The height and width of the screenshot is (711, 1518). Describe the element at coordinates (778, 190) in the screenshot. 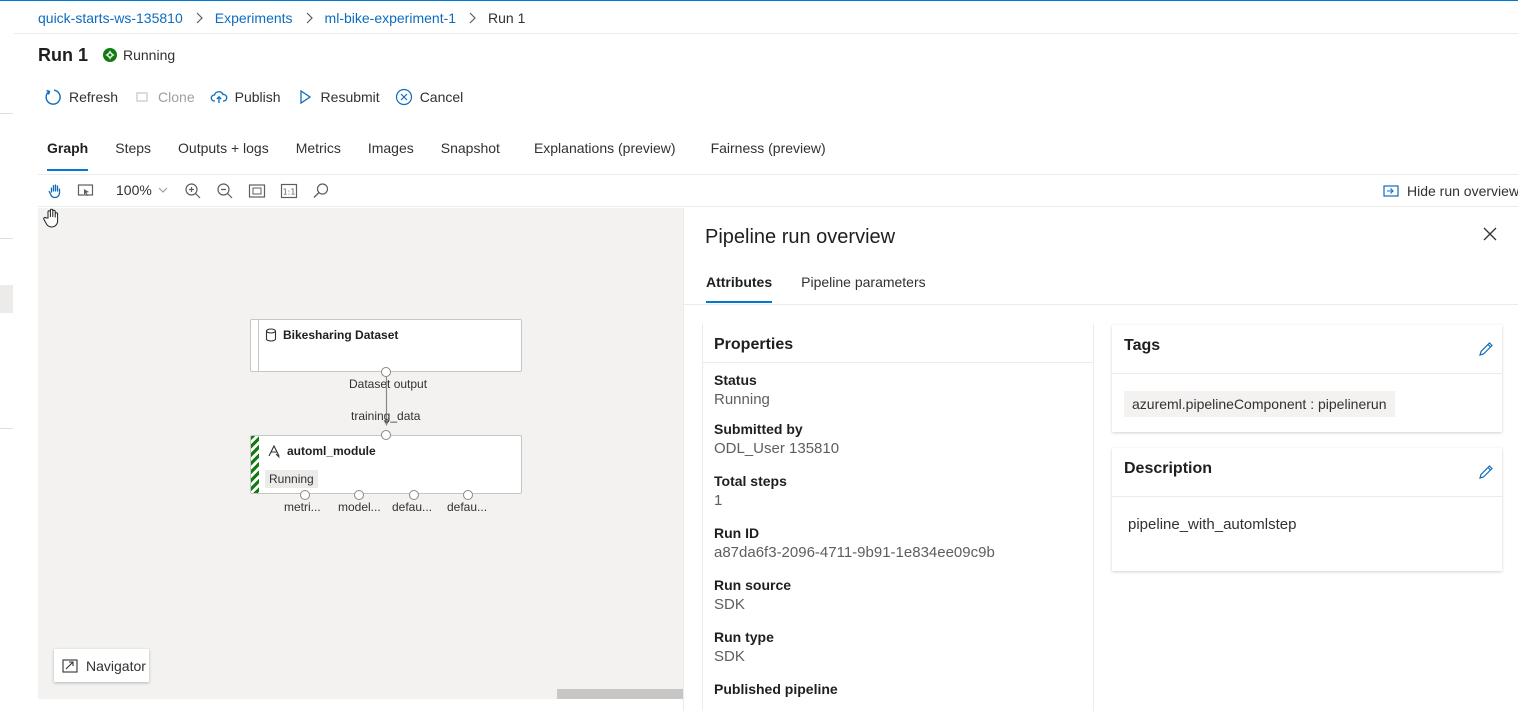

I see `graph-toolbar: 100% 1:1 Hide run overview` at that location.